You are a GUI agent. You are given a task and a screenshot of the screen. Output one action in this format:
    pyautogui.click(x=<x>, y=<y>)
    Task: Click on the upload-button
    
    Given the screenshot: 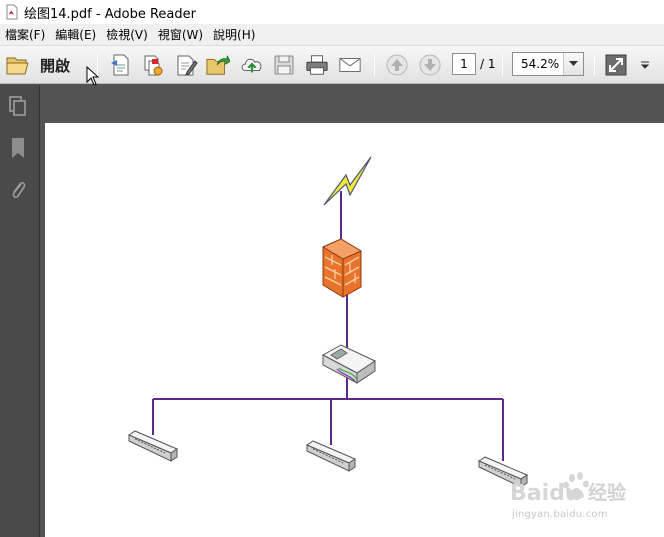 What is the action you would take?
    pyautogui.click(x=252, y=65)
    